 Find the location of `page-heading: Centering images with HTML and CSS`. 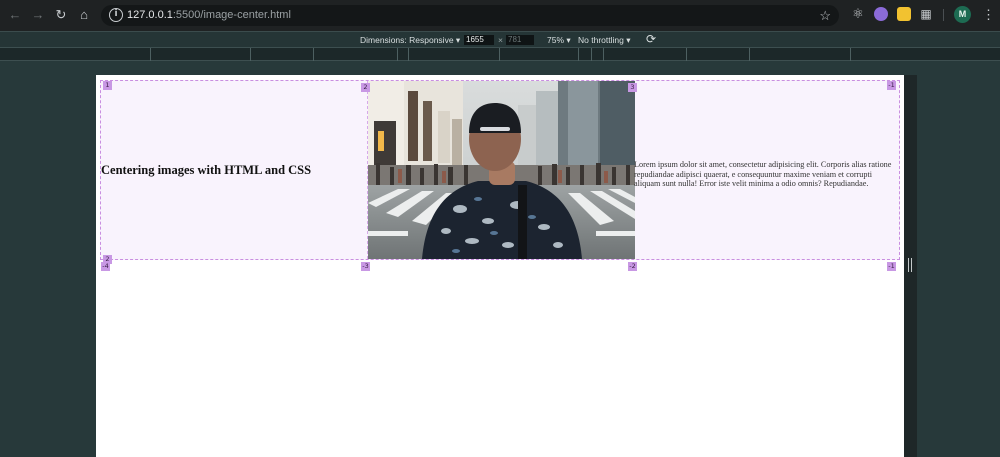

page-heading: Centering images with HTML and CSS is located at coordinates (206, 170).